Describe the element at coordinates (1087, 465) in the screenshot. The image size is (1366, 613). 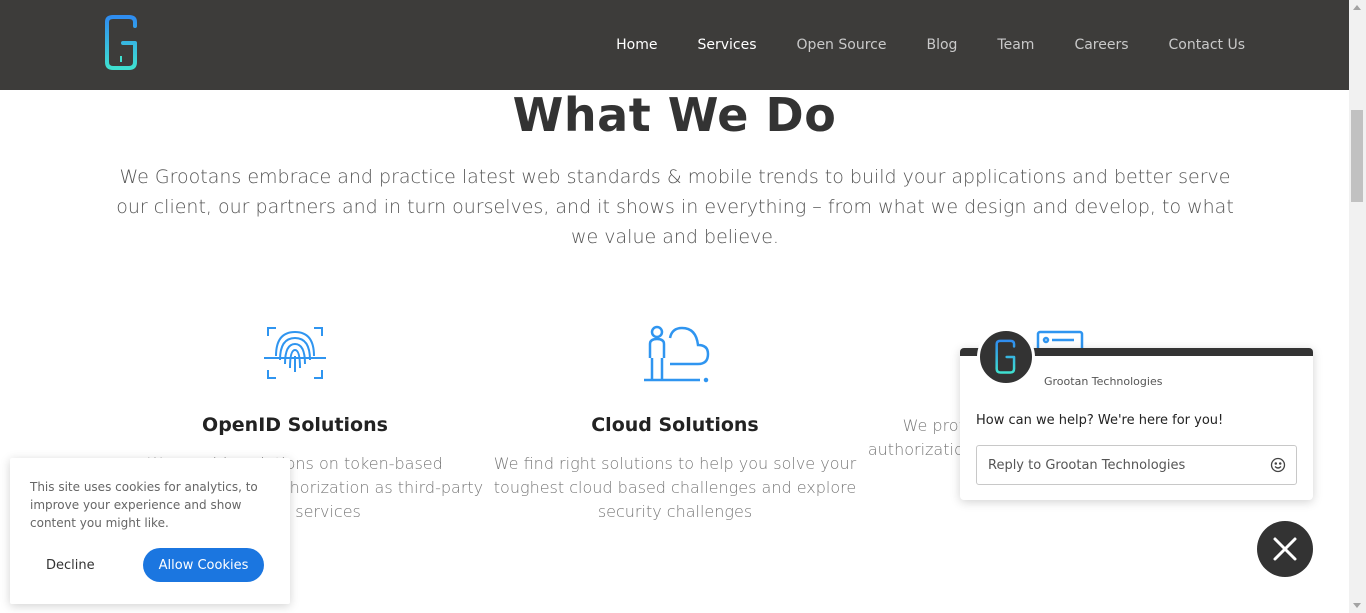
I see `chat-reply-placeholder: Reply to Grootan Technologies` at that location.